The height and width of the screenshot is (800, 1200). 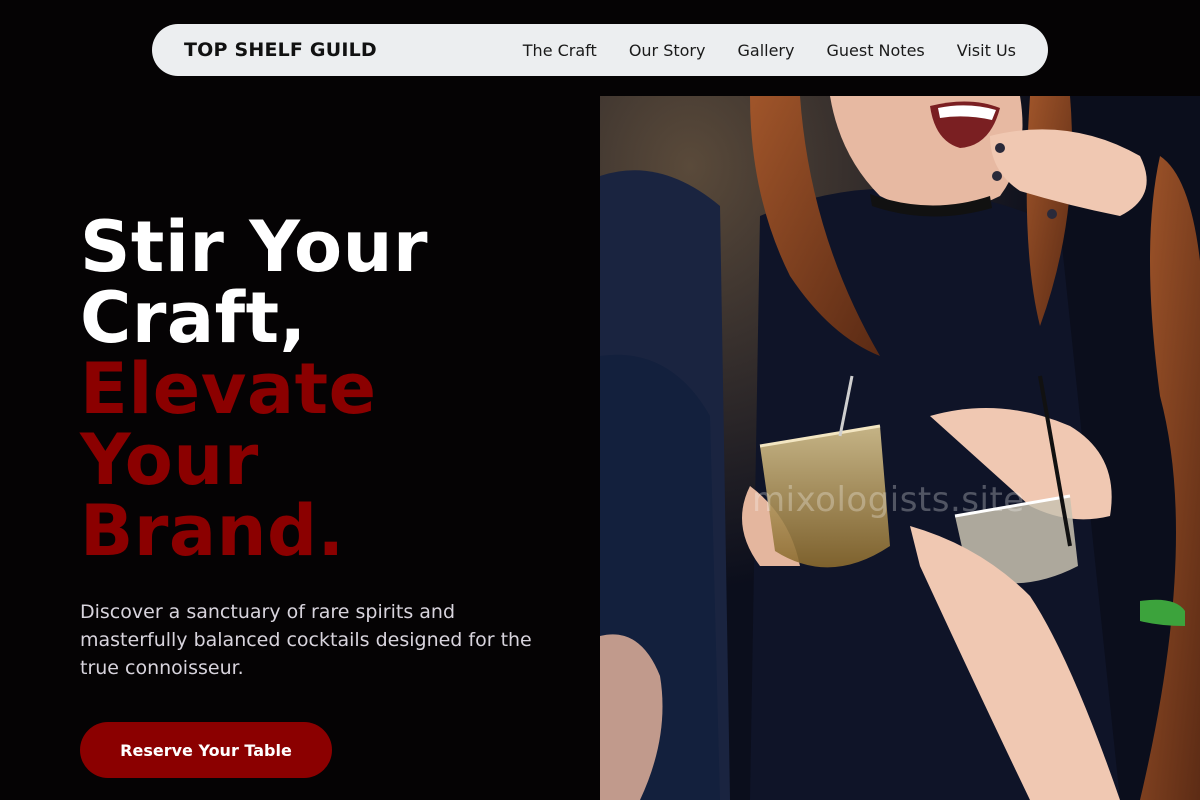 I want to click on hero-title-line-4: Your, so click(x=169, y=460).